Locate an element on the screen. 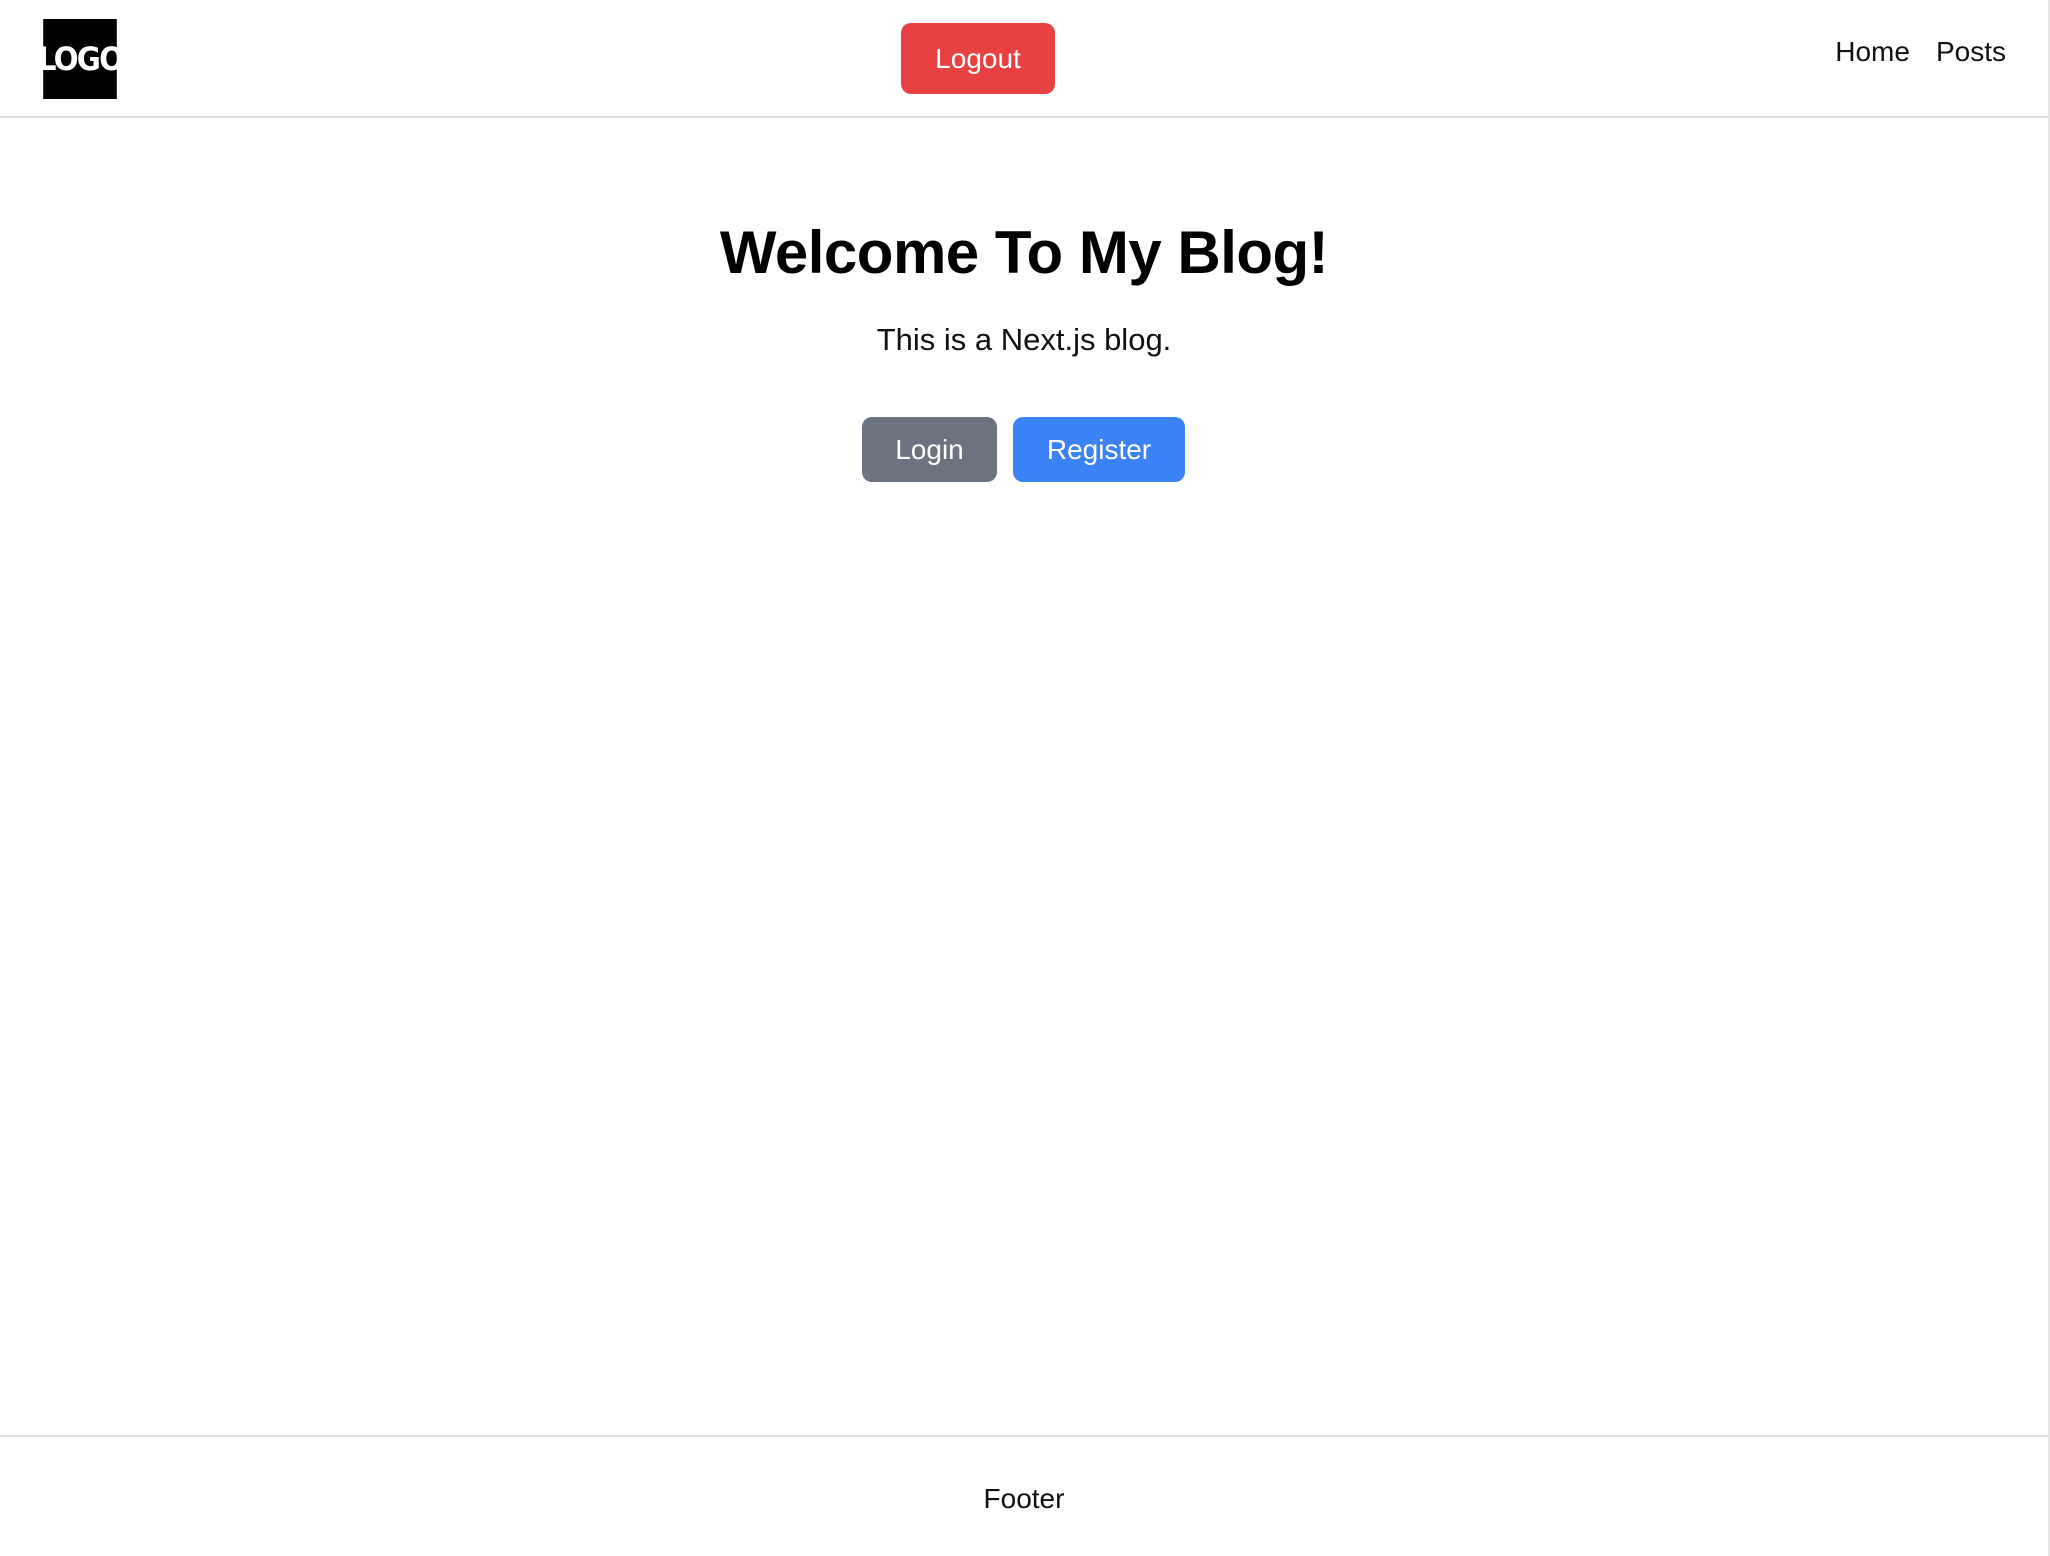 The height and width of the screenshot is (1556, 2050). footer-text: Footer is located at coordinates (1024, 1498).